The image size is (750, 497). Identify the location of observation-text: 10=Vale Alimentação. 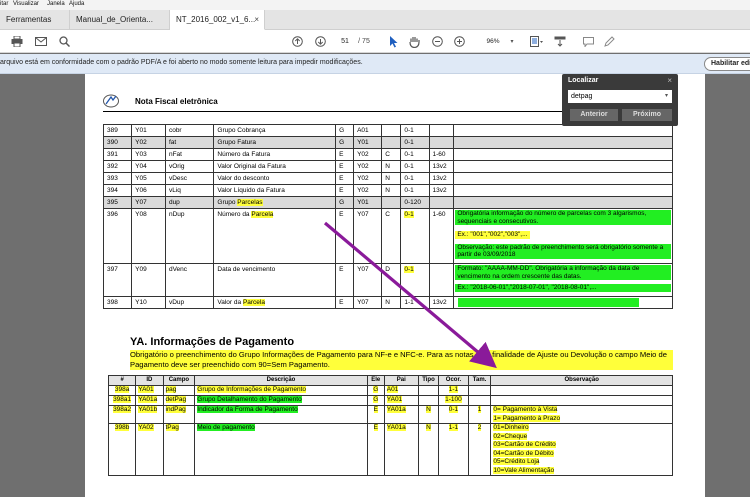
(524, 470).